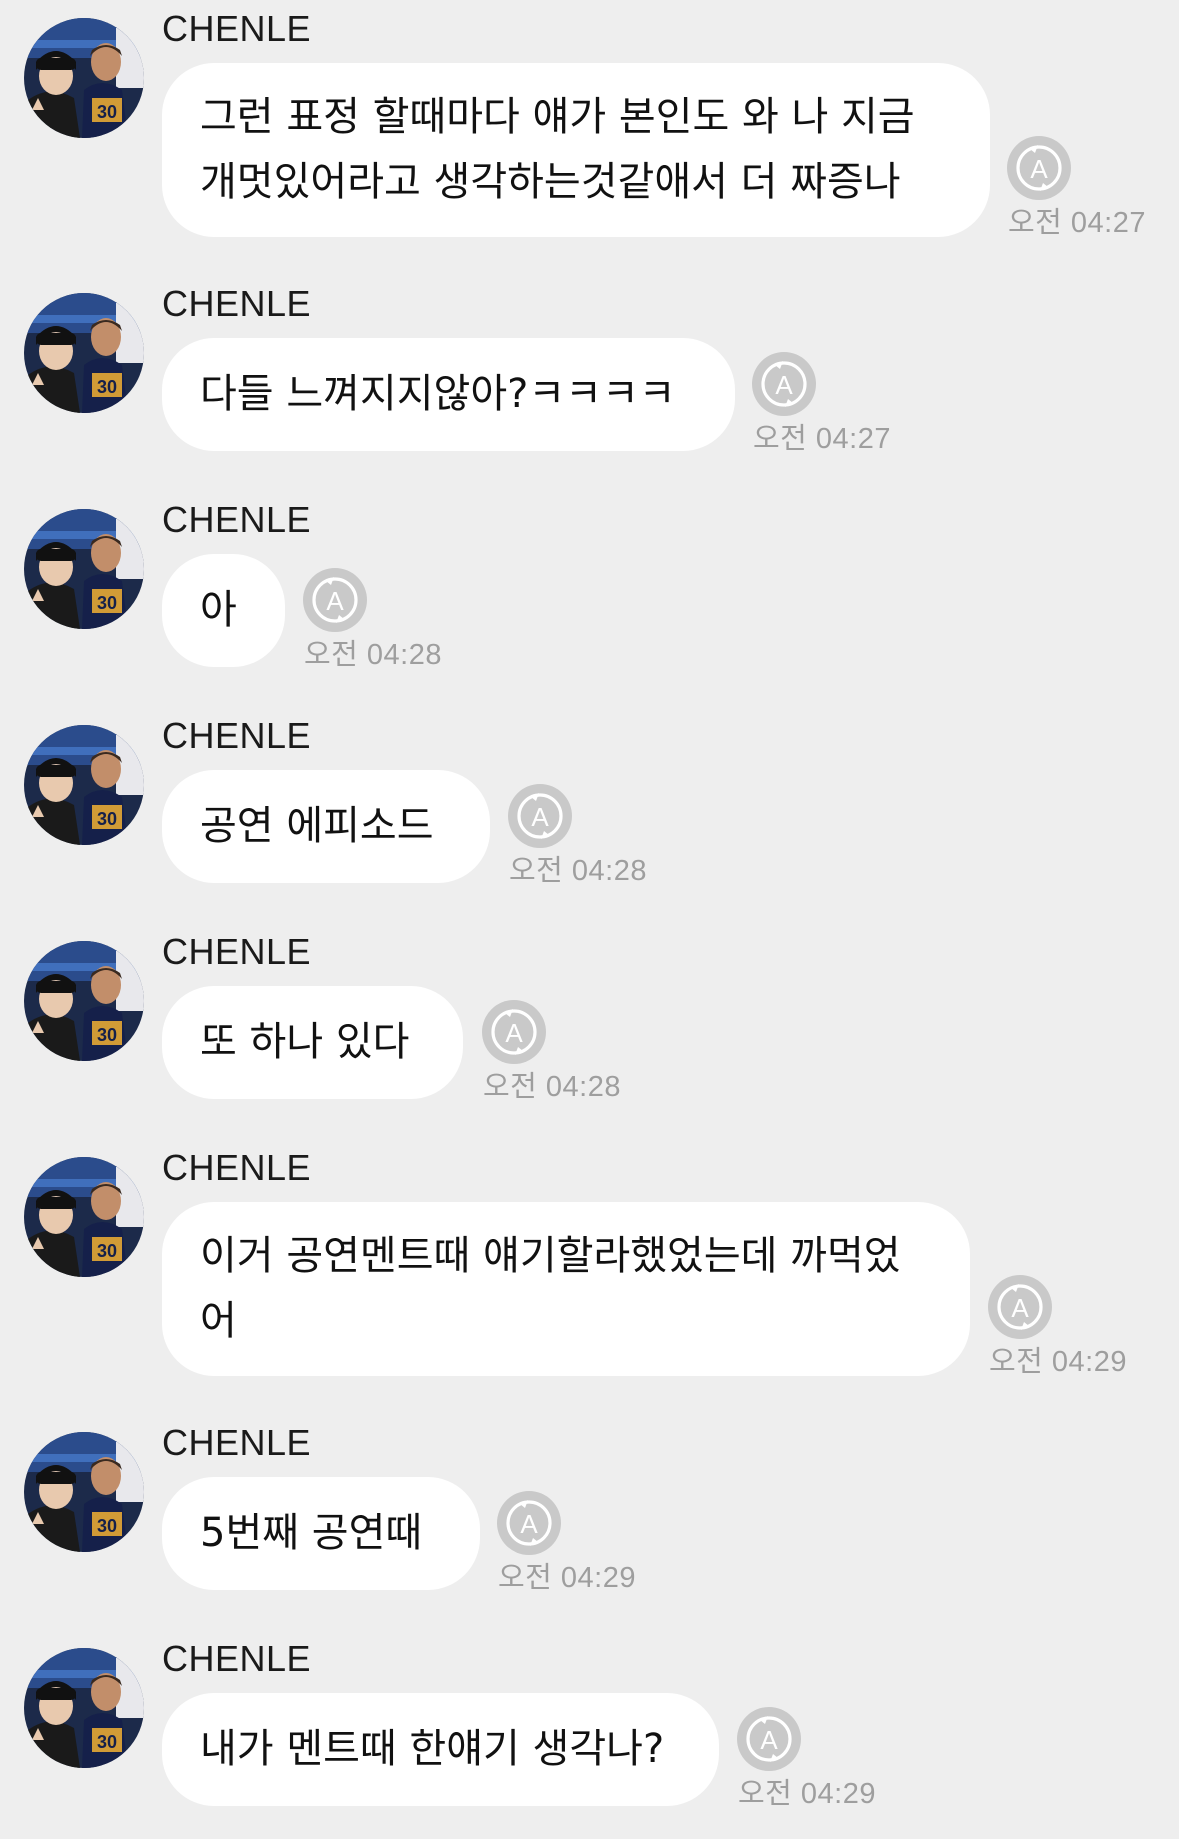 This screenshot has height=1839, width=1179. Describe the element at coordinates (550, 182) in the screenshot. I see `message-line: 개멋있어라고 생각하는것같애서 더 짜증나` at that location.